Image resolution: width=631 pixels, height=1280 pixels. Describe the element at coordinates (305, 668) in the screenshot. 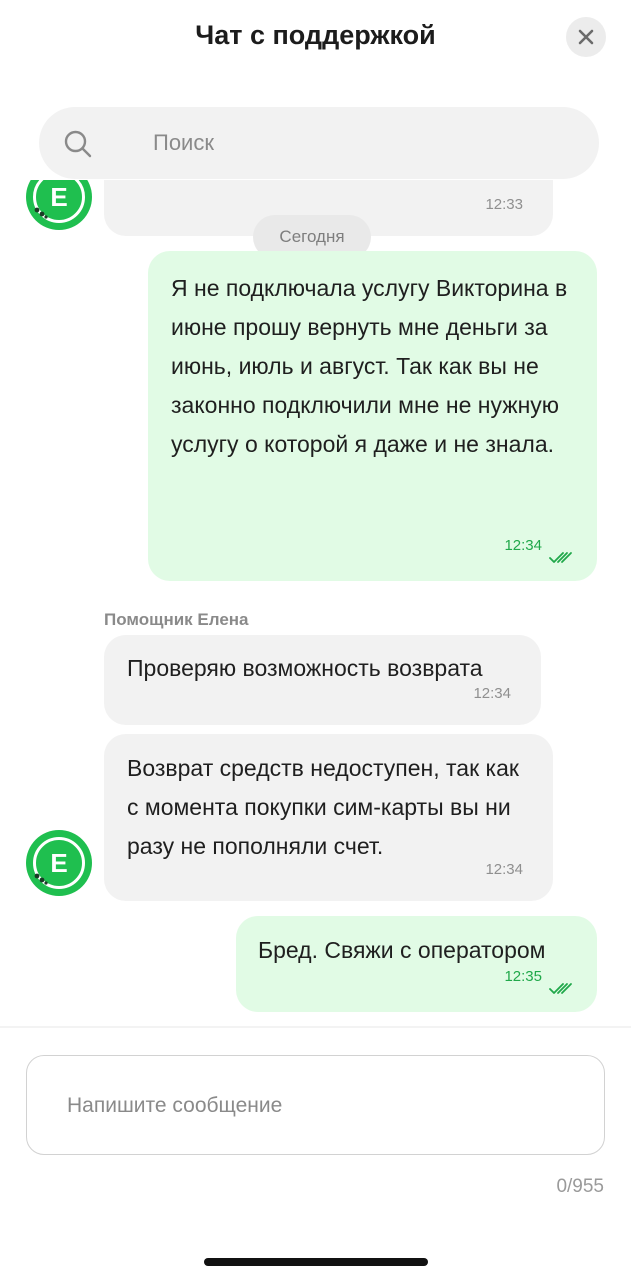

I see `message-text: Проверяю возможность возврата` at that location.